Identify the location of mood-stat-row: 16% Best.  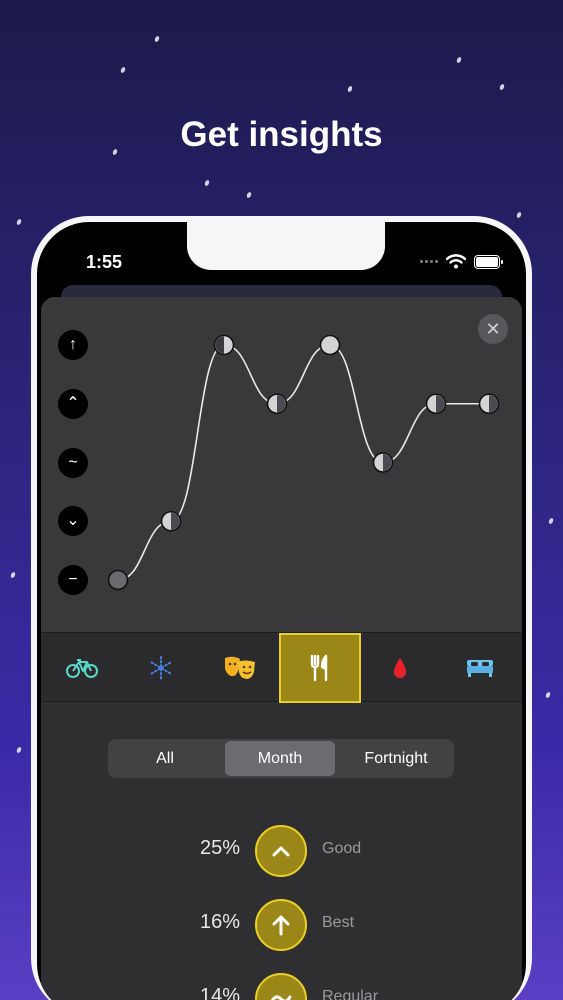
(281, 925).